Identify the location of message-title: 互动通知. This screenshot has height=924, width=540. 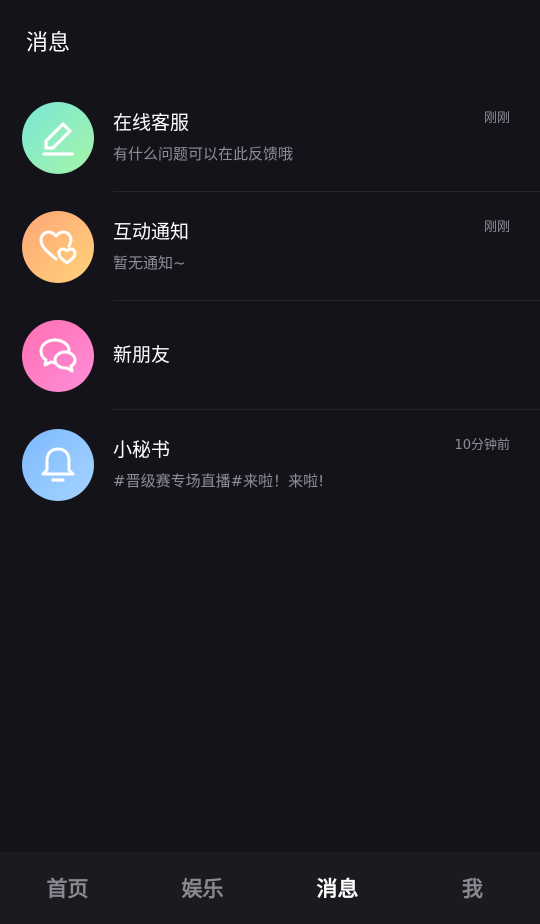
(151, 232).